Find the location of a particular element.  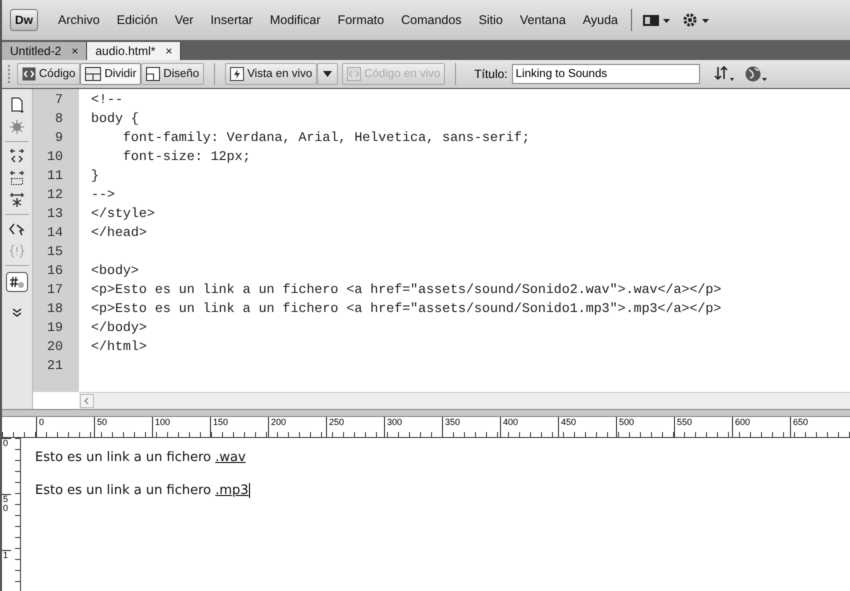

menu-item: Ventana is located at coordinates (543, 20).